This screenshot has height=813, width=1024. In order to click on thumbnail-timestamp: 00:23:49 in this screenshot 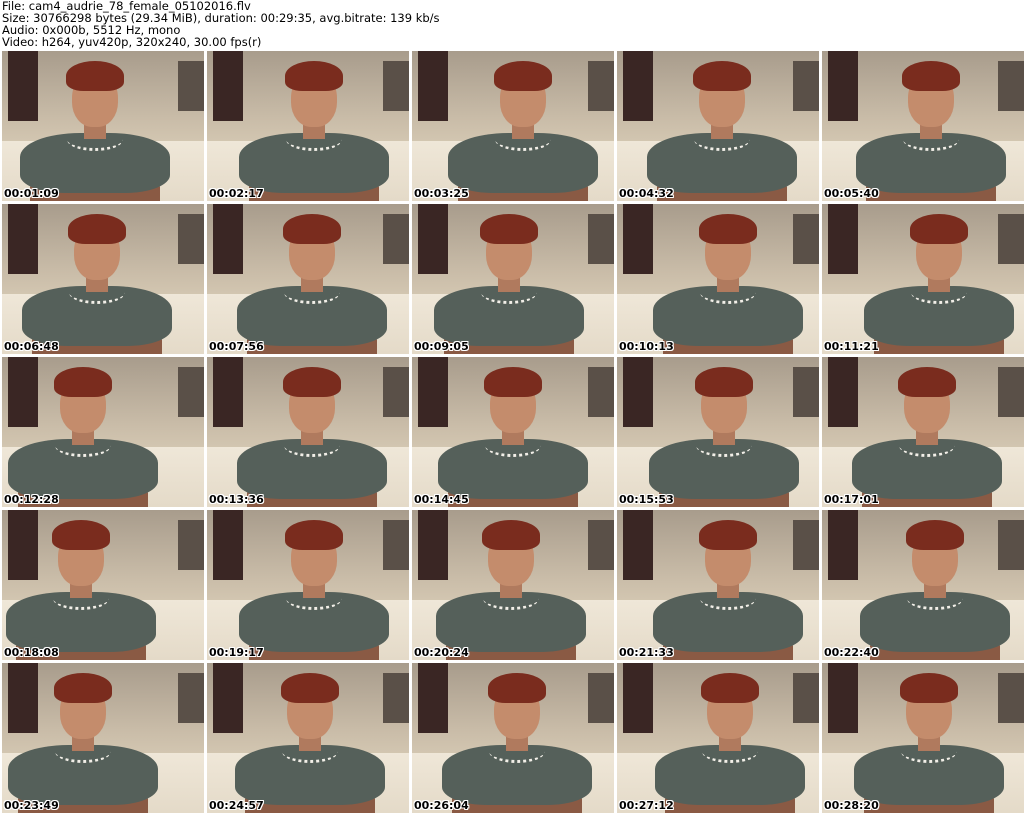, I will do `click(31, 805)`.